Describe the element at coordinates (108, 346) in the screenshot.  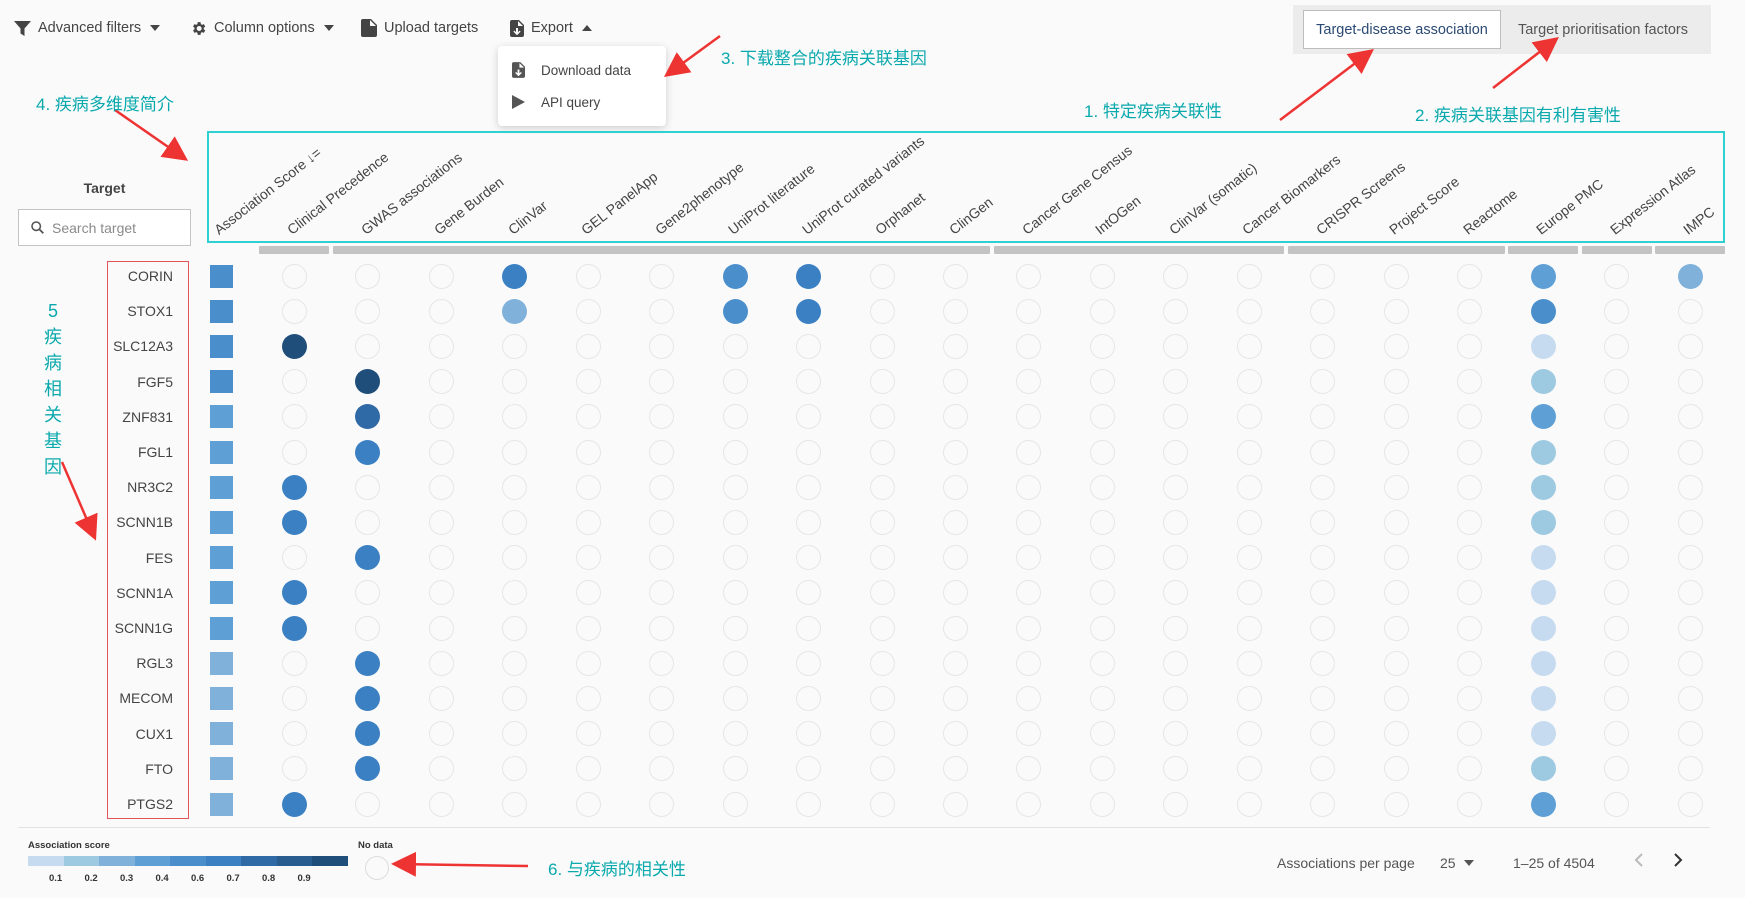
I see `gene-label-slc12a3: SLC12A3` at that location.